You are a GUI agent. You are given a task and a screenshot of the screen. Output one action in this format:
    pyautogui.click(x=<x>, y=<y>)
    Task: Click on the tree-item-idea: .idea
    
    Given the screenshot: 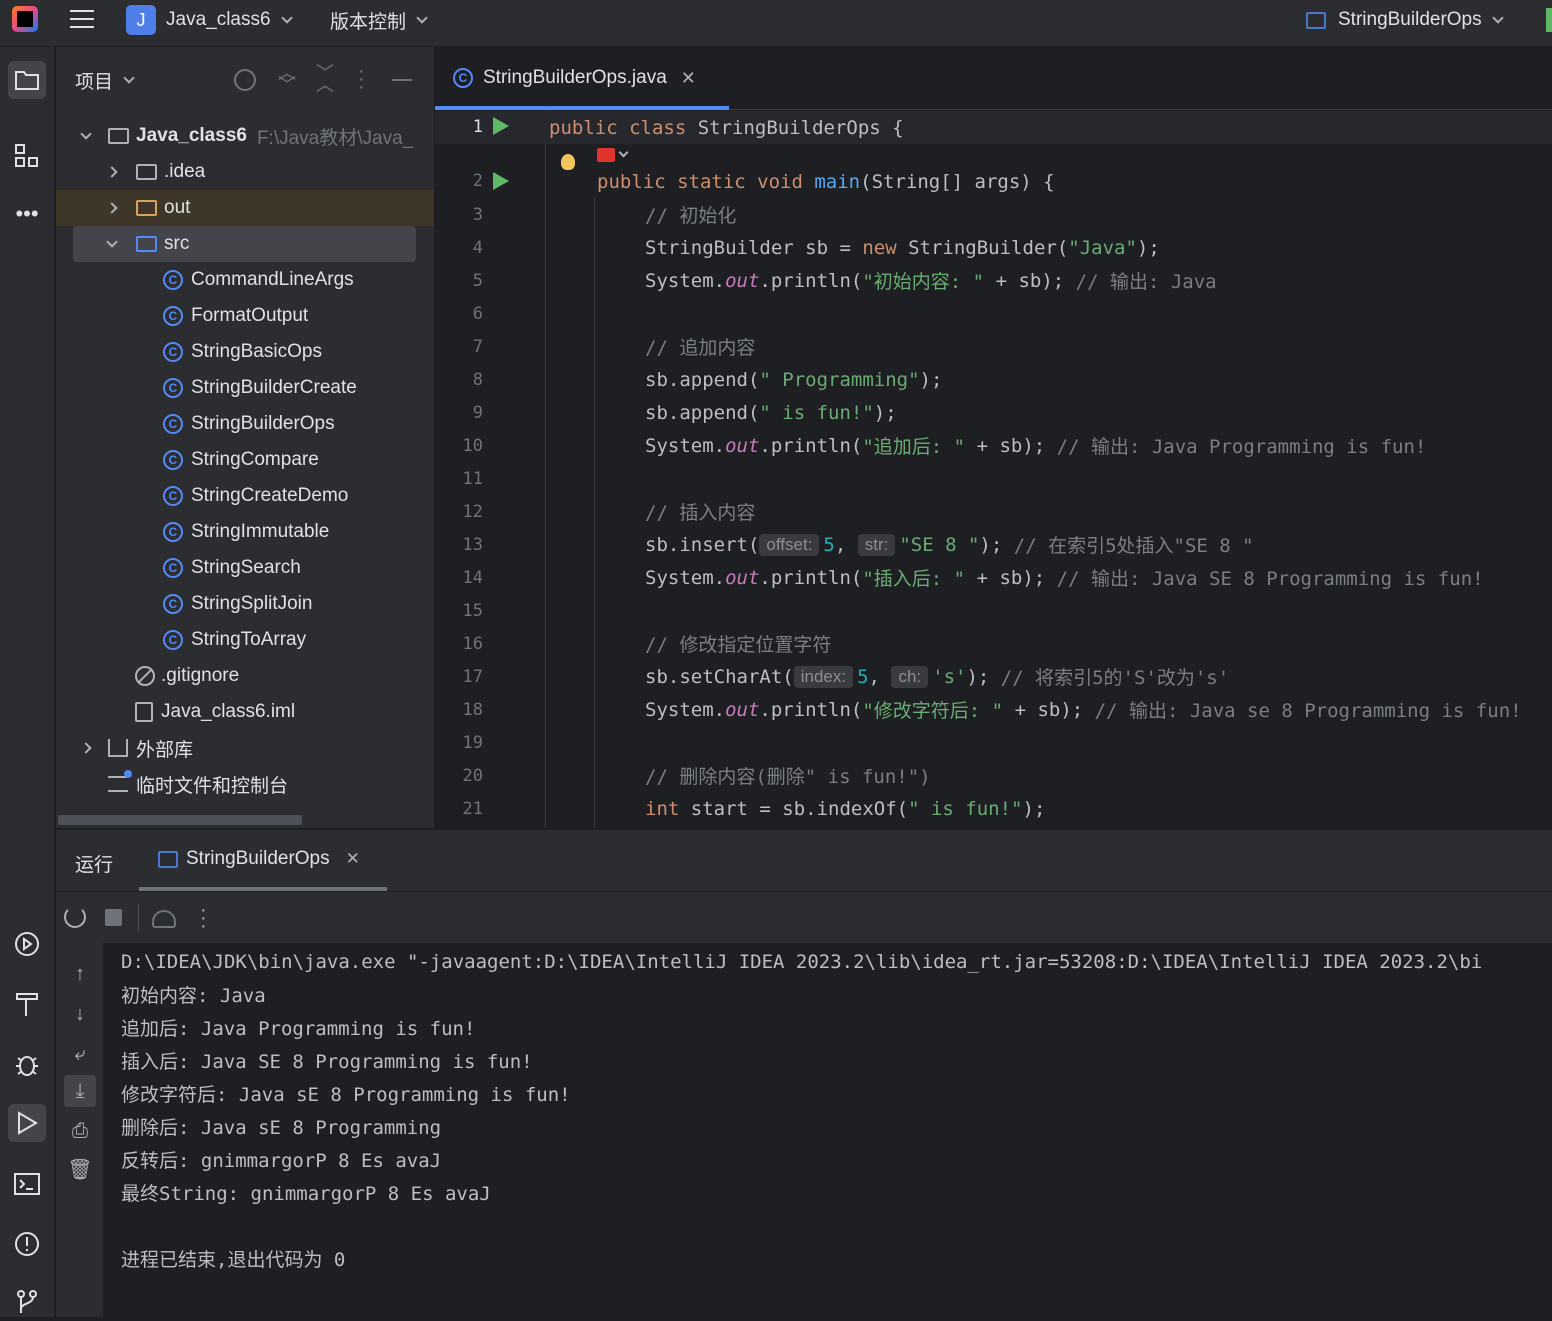 What is the action you would take?
    pyautogui.click(x=245, y=172)
    